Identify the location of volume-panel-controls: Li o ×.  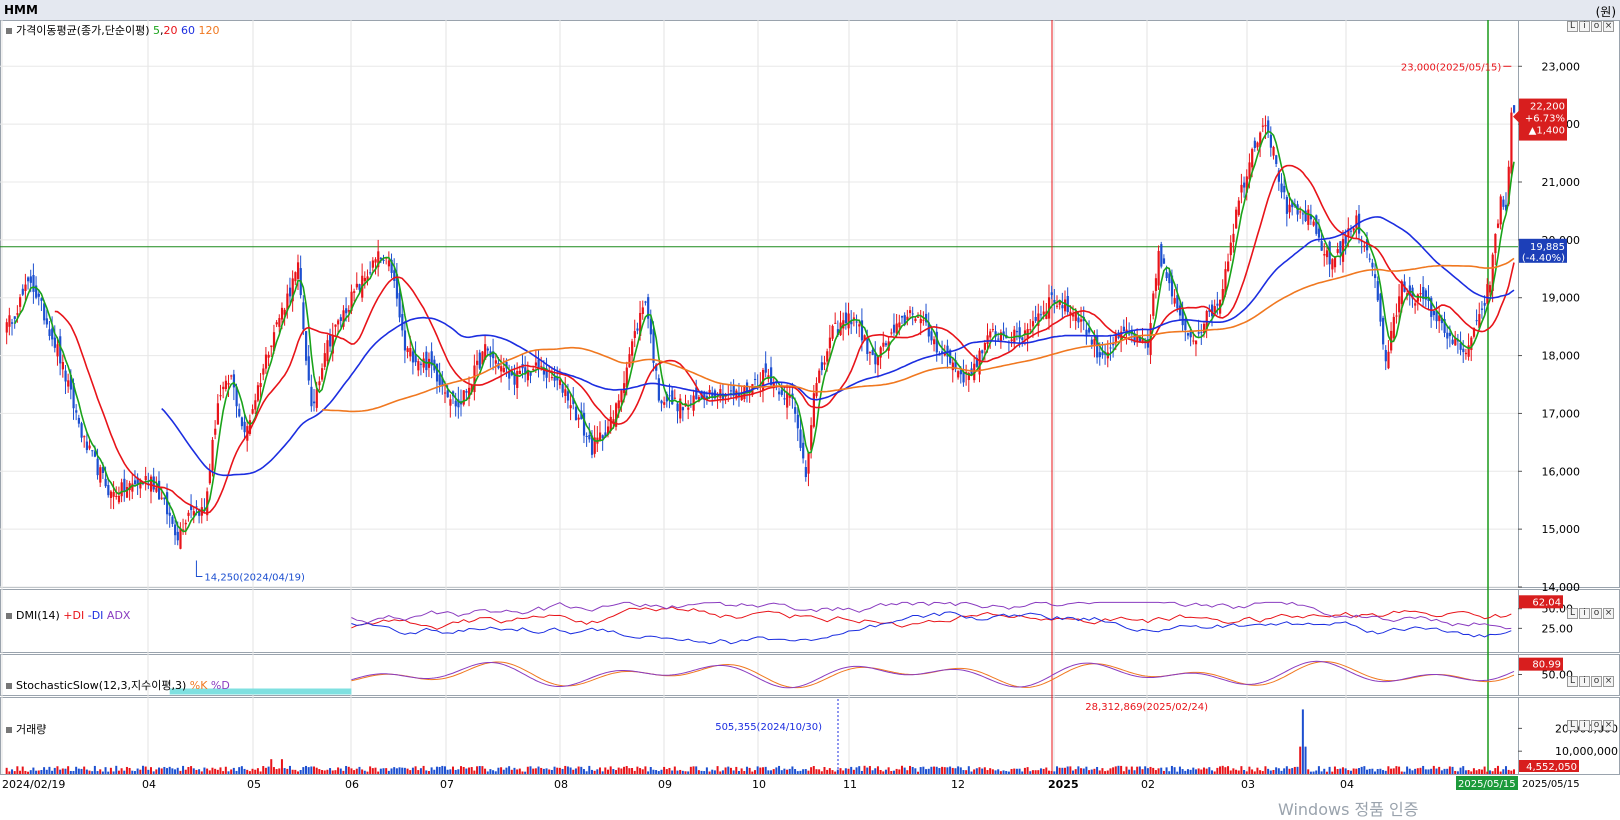
(1590, 725).